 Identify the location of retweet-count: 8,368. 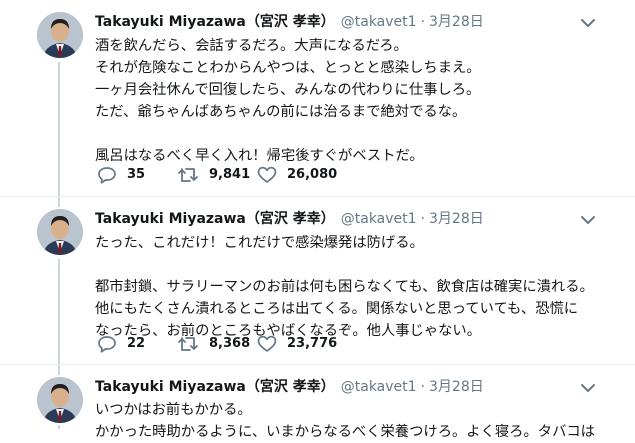
(230, 343).